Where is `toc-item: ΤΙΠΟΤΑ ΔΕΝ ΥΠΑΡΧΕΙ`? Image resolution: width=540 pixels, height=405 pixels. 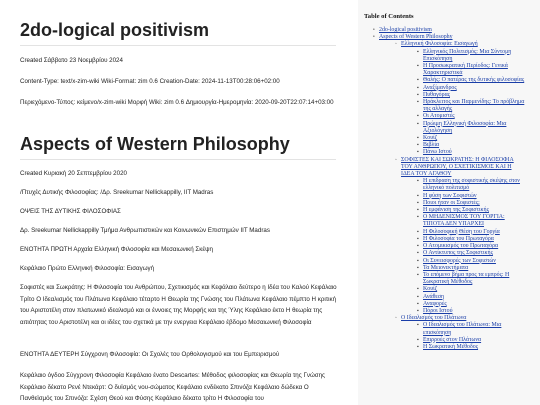 toc-item: ΤΙΠΟΤΑ ΔΕΝ ΥΠΑΡΧΕΙ is located at coordinates (449, 224).